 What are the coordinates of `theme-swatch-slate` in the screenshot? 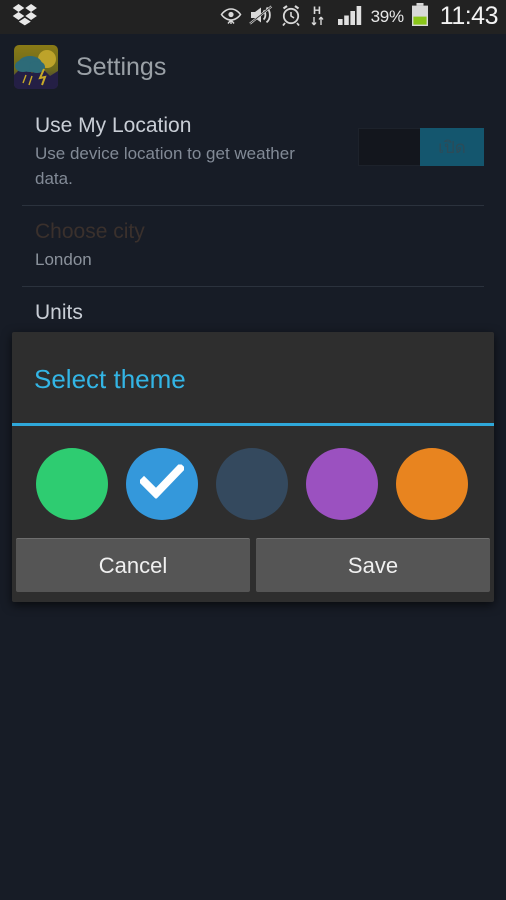 It's located at (252, 484).